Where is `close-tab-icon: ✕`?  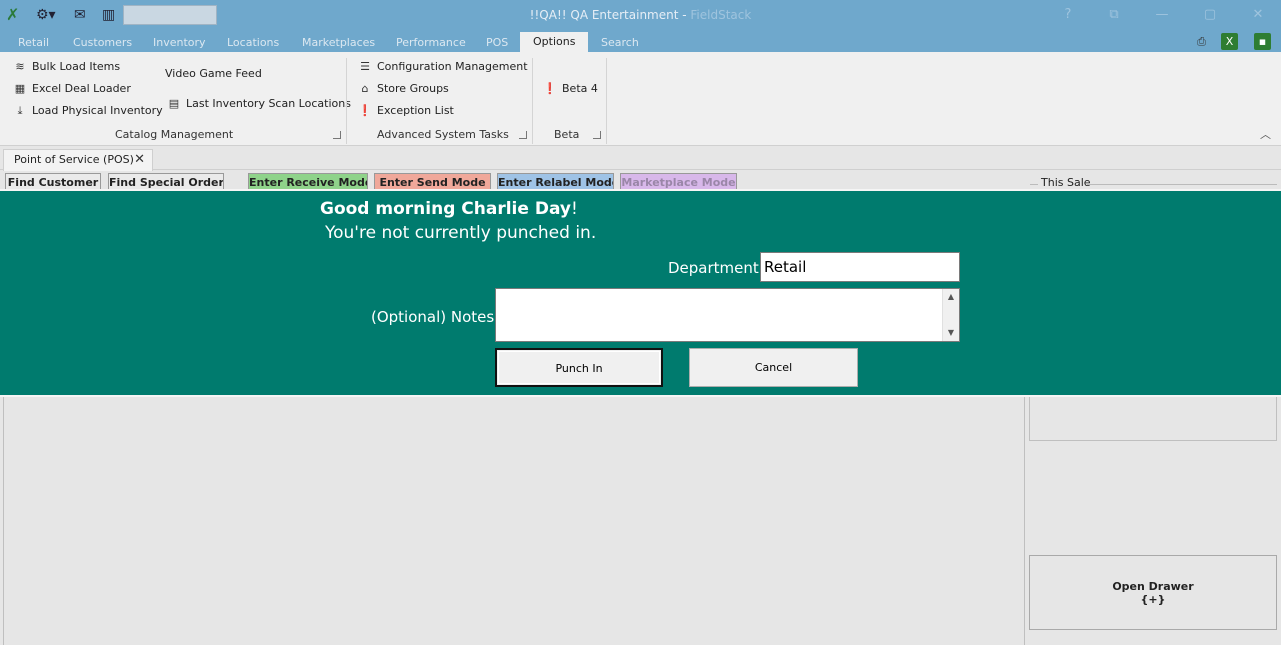 close-tab-icon: ✕ is located at coordinates (139, 160).